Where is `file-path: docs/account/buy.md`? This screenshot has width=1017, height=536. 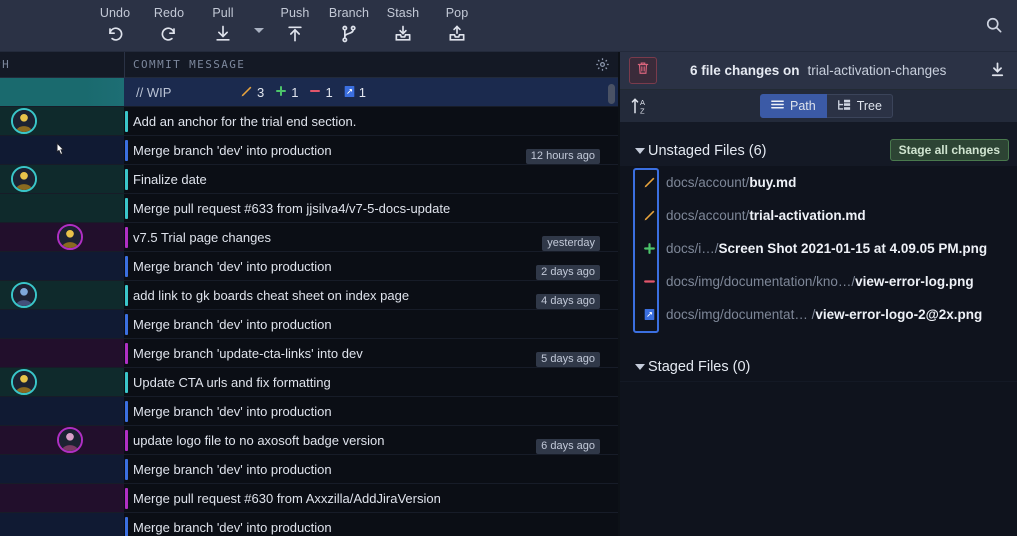 file-path: docs/account/buy.md is located at coordinates (731, 182).